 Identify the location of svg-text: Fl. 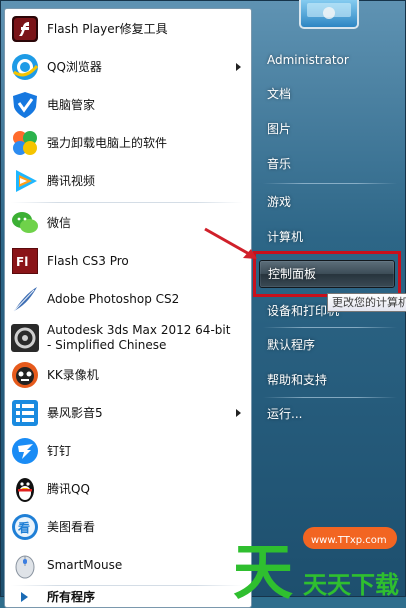
(22, 262).